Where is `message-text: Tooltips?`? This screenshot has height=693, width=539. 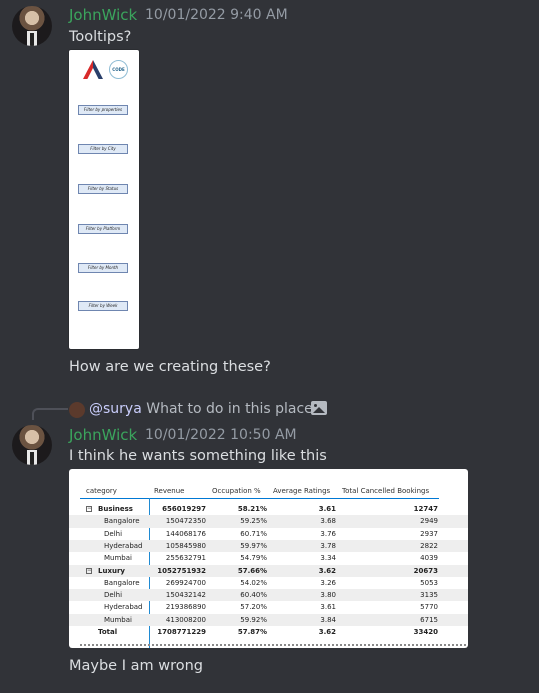 message-text: Tooltips? is located at coordinates (100, 37).